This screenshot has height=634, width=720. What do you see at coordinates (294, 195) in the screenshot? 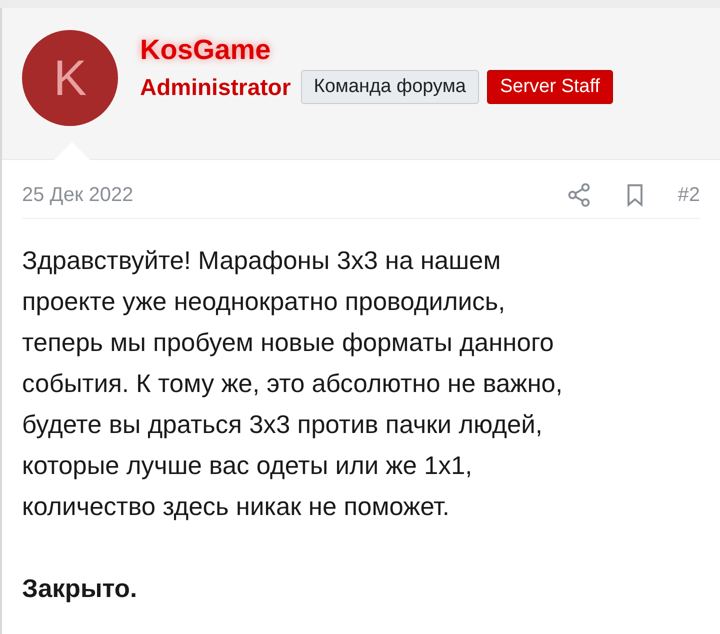
I see `post-date: 25 Дек 2022` at bounding box center [294, 195].